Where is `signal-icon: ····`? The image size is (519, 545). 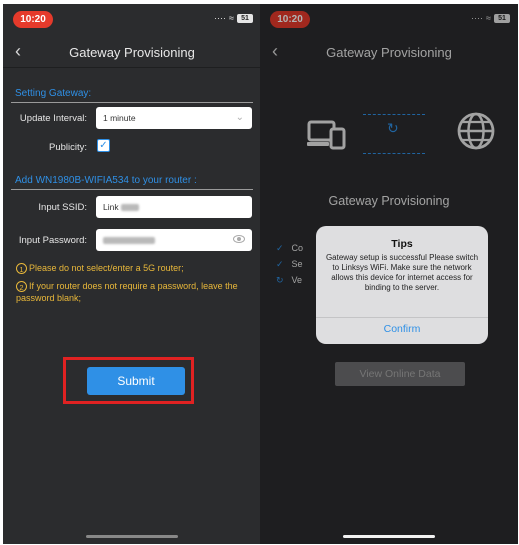
signal-icon: ···· is located at coordinates (220, 18).